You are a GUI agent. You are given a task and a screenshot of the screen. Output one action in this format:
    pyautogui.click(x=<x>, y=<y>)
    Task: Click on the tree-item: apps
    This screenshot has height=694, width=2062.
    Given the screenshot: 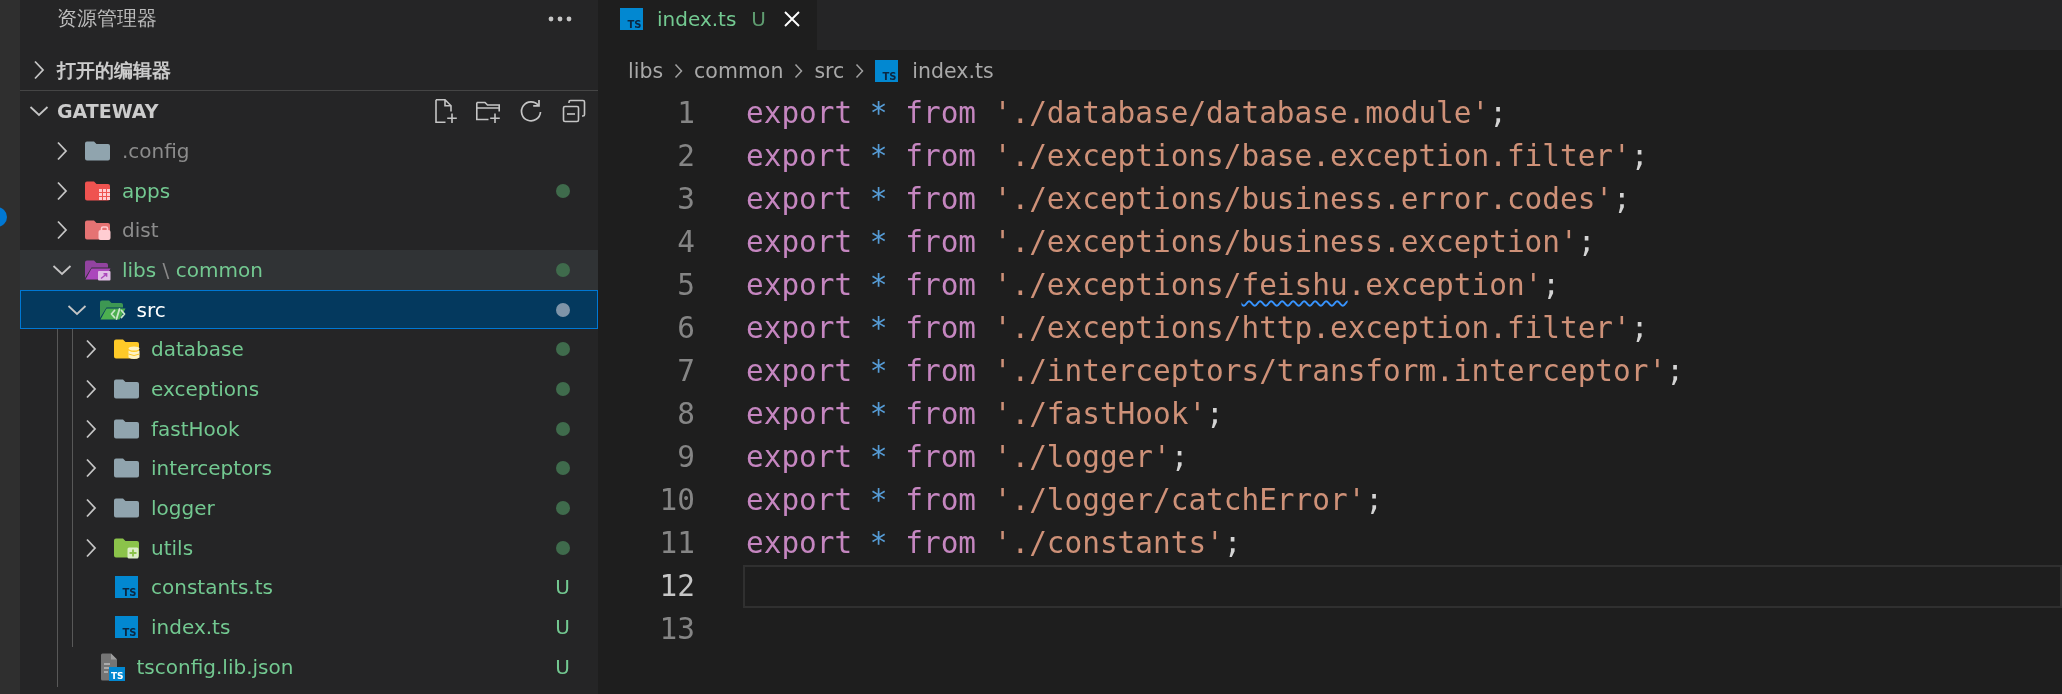 What is the action you would take?
    pyautogui.click(x=309, y=190)
    